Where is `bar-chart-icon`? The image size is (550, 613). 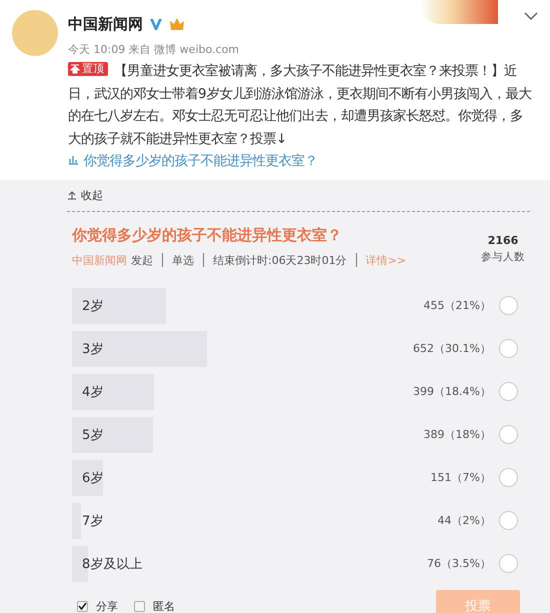
bar-chart-icon is located at coordinates (73, 160).